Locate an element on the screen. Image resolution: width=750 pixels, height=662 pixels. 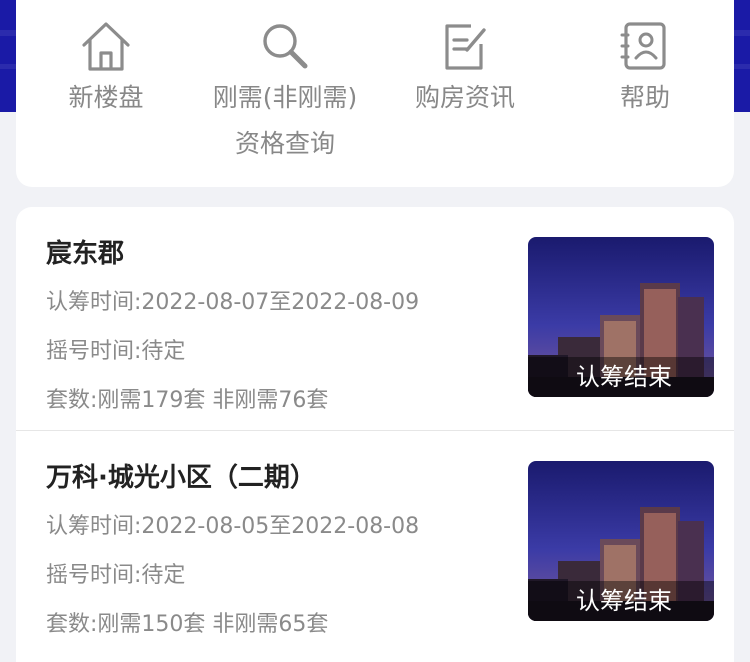
nav-item-housing-news: 购房资讯 is located at coordinates (465, 69).